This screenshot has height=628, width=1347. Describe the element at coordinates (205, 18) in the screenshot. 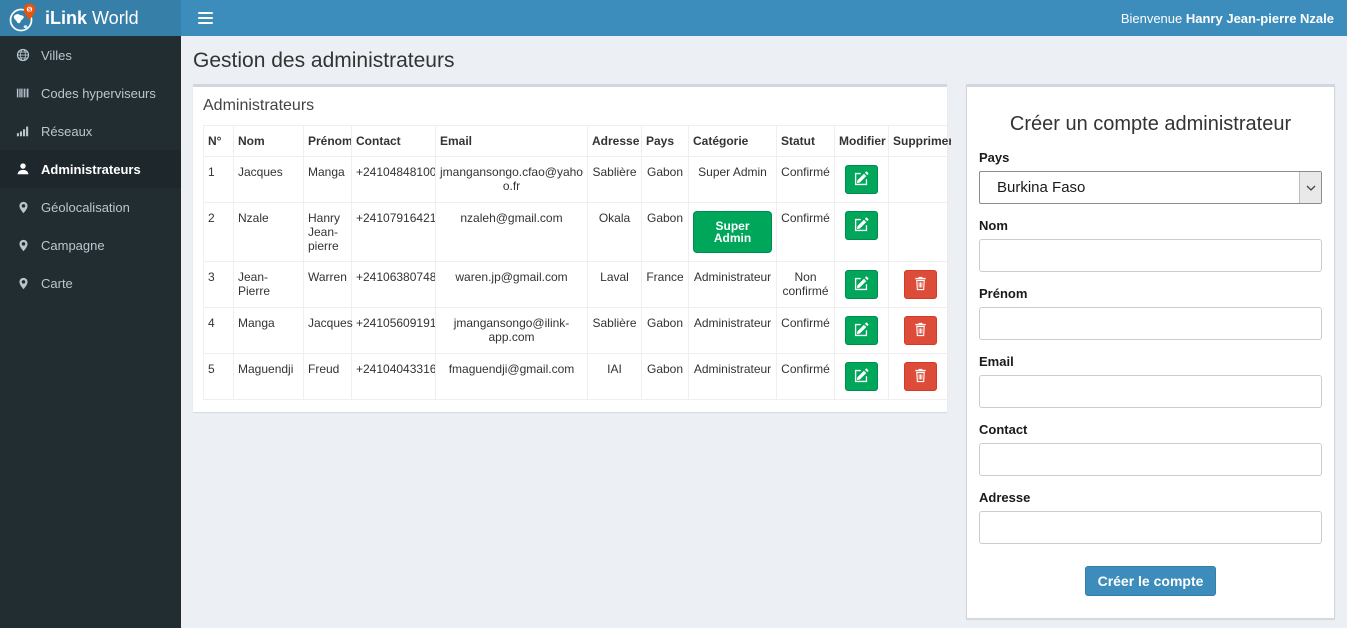

I see `sidebar-toggle-button` at that location.